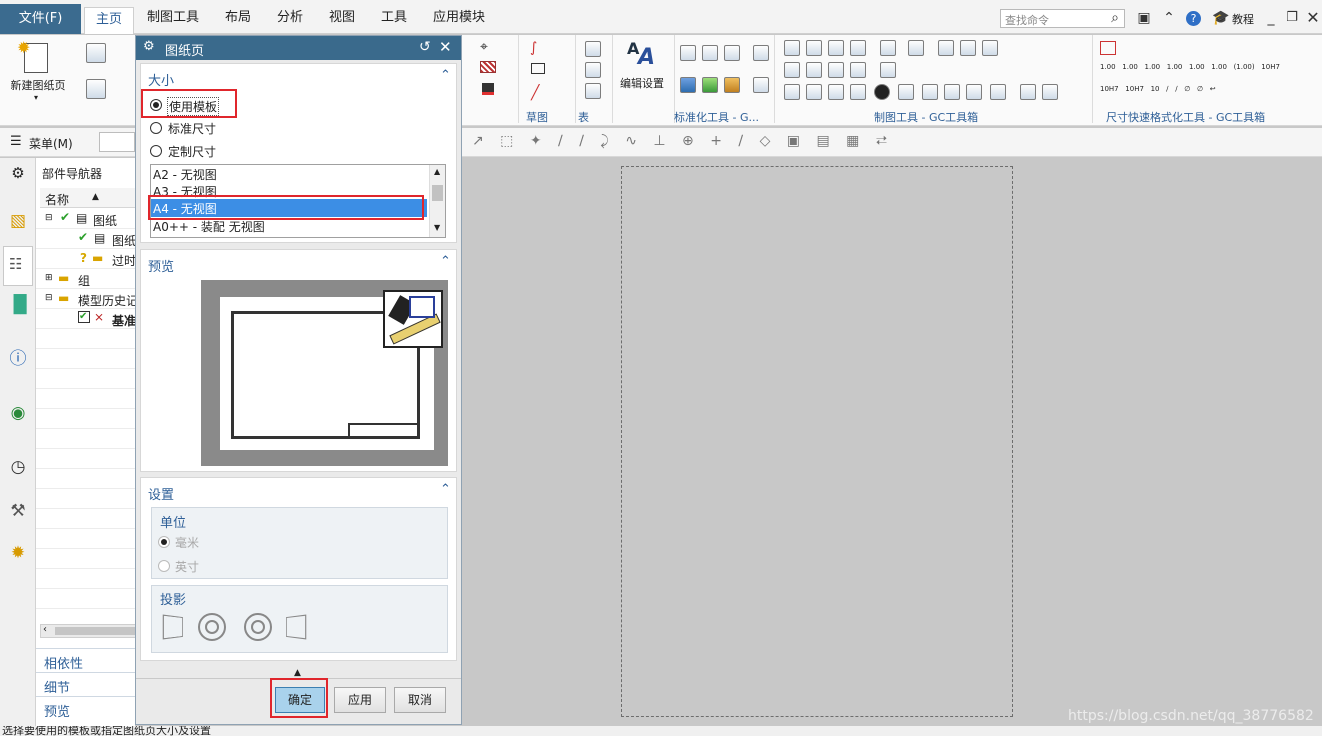 This screenshot has height=736, width=1322. What do you see at coordinates (792, 70) in the screenshot?
I see `drafting-tool-10-icon` at bounding box center [792, 70].